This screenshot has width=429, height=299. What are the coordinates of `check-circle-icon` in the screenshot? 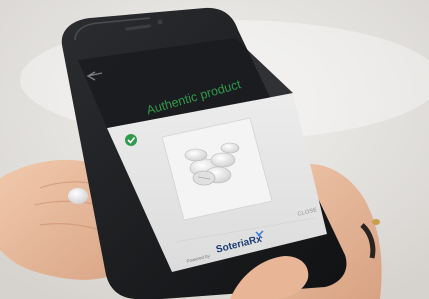 It's located at (131, 140).